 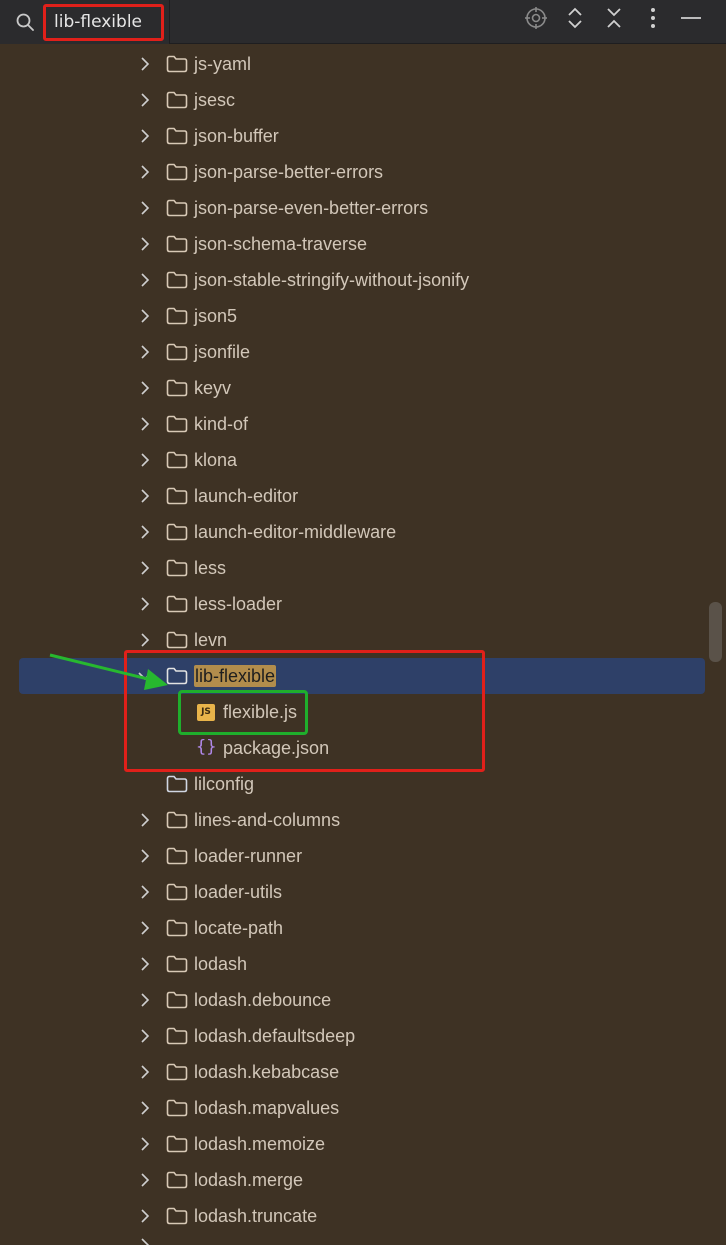 I want to click on tree-folder-json-parse-even-better-errors: json-parse-even-better-errors, so click(x=353, y=208).